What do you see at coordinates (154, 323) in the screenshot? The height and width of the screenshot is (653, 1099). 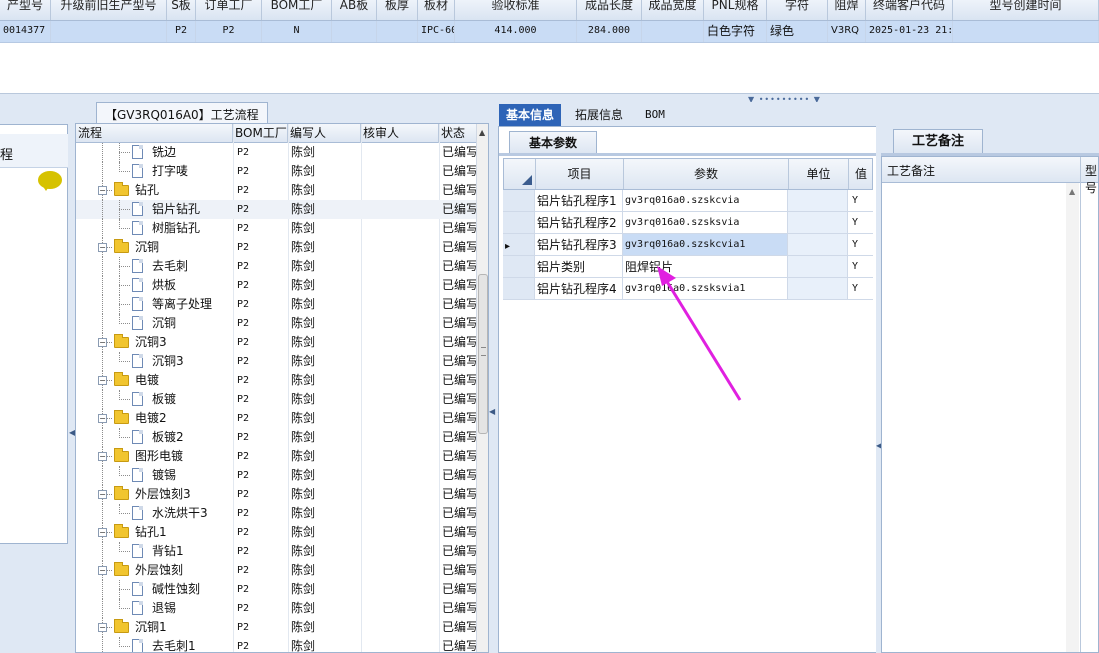 I see `tree-node: 沉铜` at bounding box center [154, 323].